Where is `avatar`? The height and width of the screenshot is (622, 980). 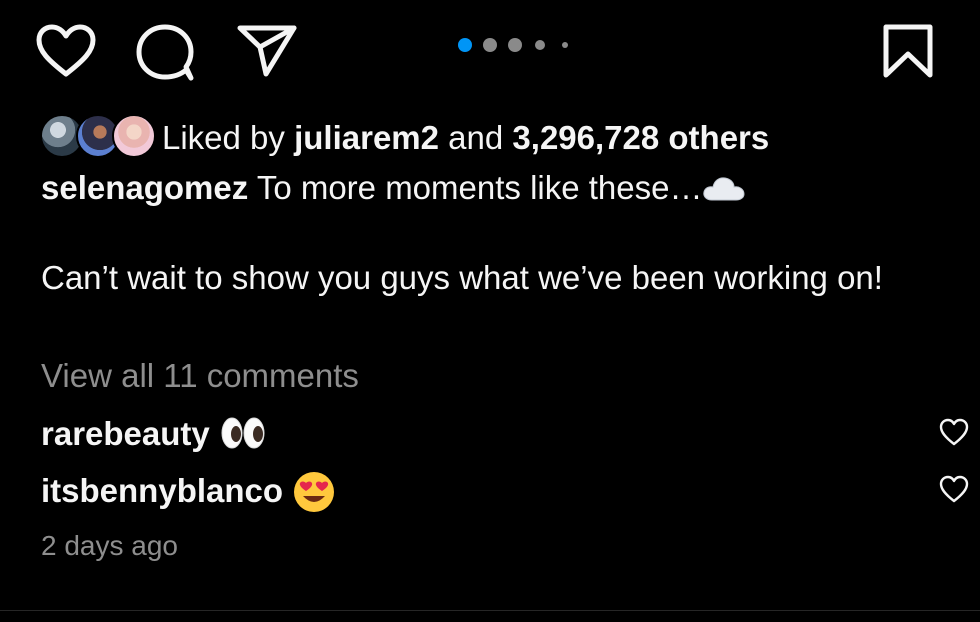 avatar is located at coordinates (134, 136).